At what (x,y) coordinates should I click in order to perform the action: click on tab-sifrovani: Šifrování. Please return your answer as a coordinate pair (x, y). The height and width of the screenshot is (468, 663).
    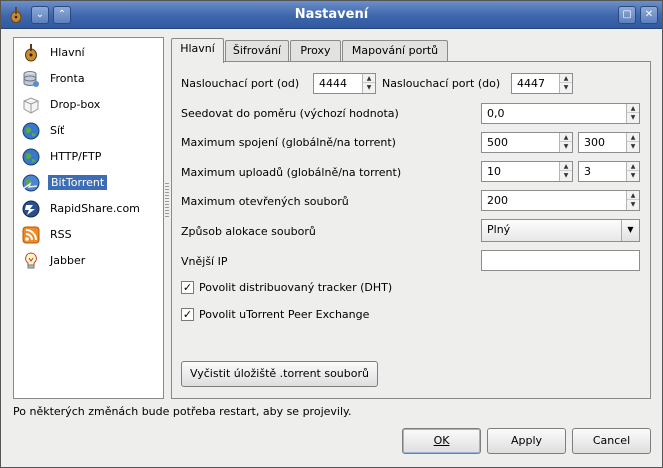
    Looking at the image, I should click on (257, 51).